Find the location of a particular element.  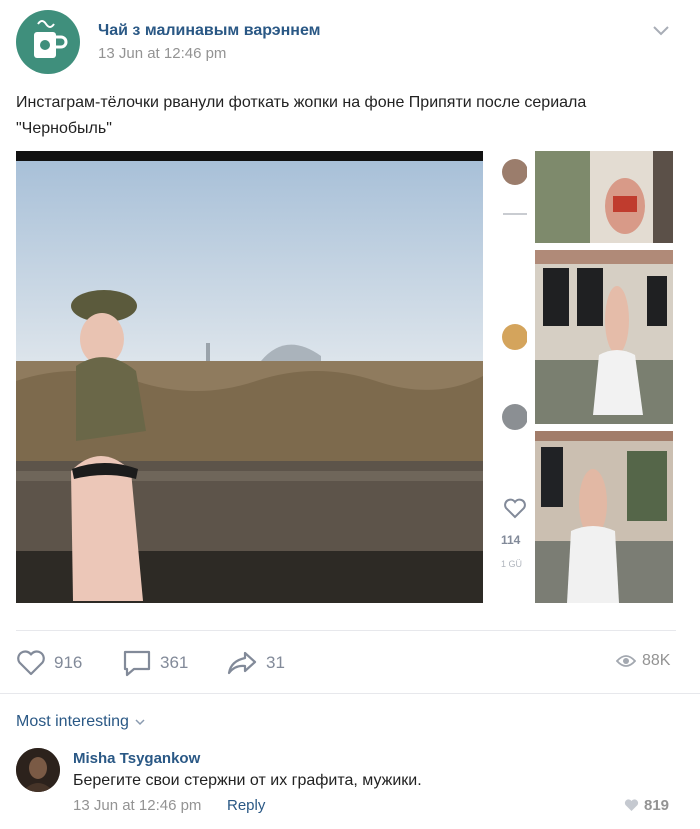

comment-author: Misha Tsygankow is located at coordinates (136, 758).